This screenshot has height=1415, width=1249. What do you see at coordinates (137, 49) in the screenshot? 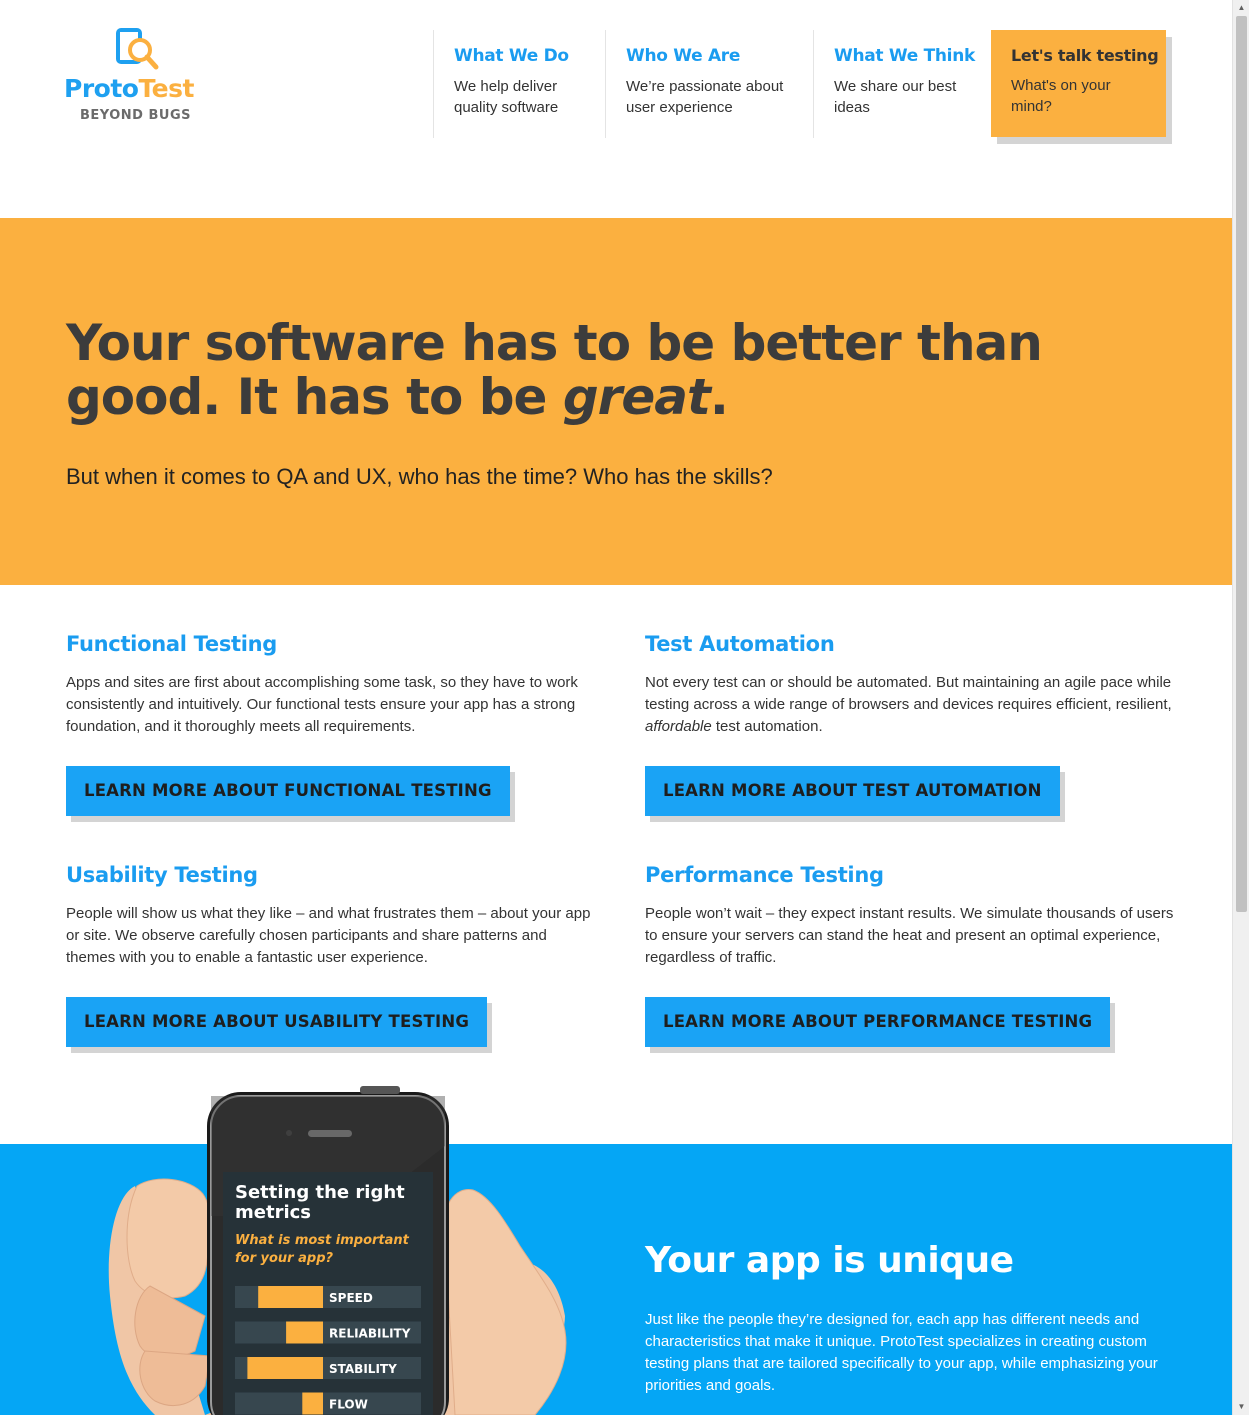
I see `magnifier-logo-icon` at bounding box center [137, 49].